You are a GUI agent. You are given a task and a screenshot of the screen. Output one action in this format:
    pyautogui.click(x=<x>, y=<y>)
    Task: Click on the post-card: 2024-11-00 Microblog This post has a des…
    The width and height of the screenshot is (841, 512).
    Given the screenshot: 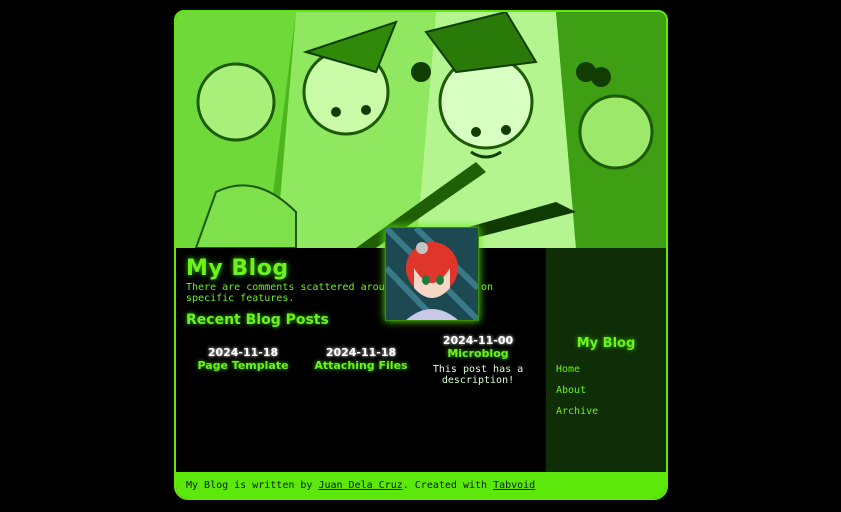 What is the action you would take?
    pyautogui.click(x=478, y=360)
    